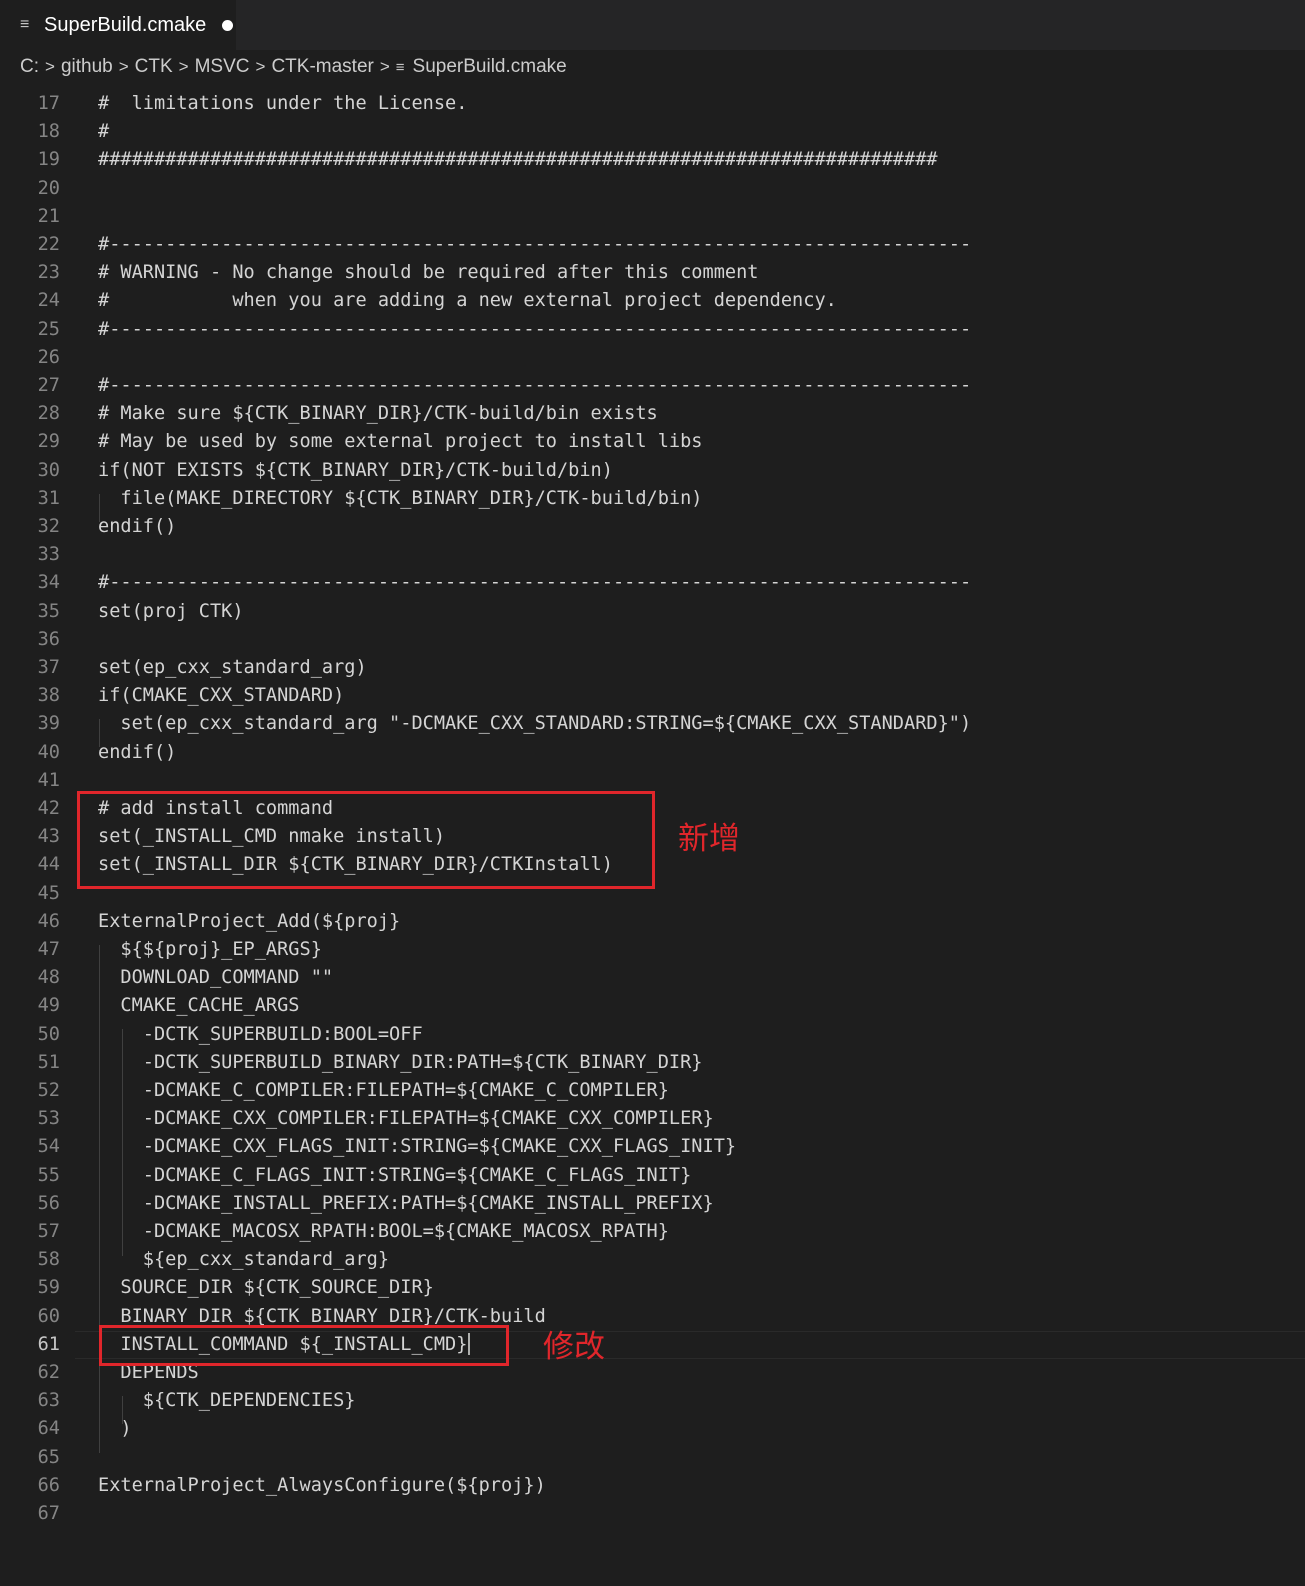  What do you see at coordinates (400, 67) in the screenshot?
I see `file-lines-icon: ≡` at bounding box center [400, 67].